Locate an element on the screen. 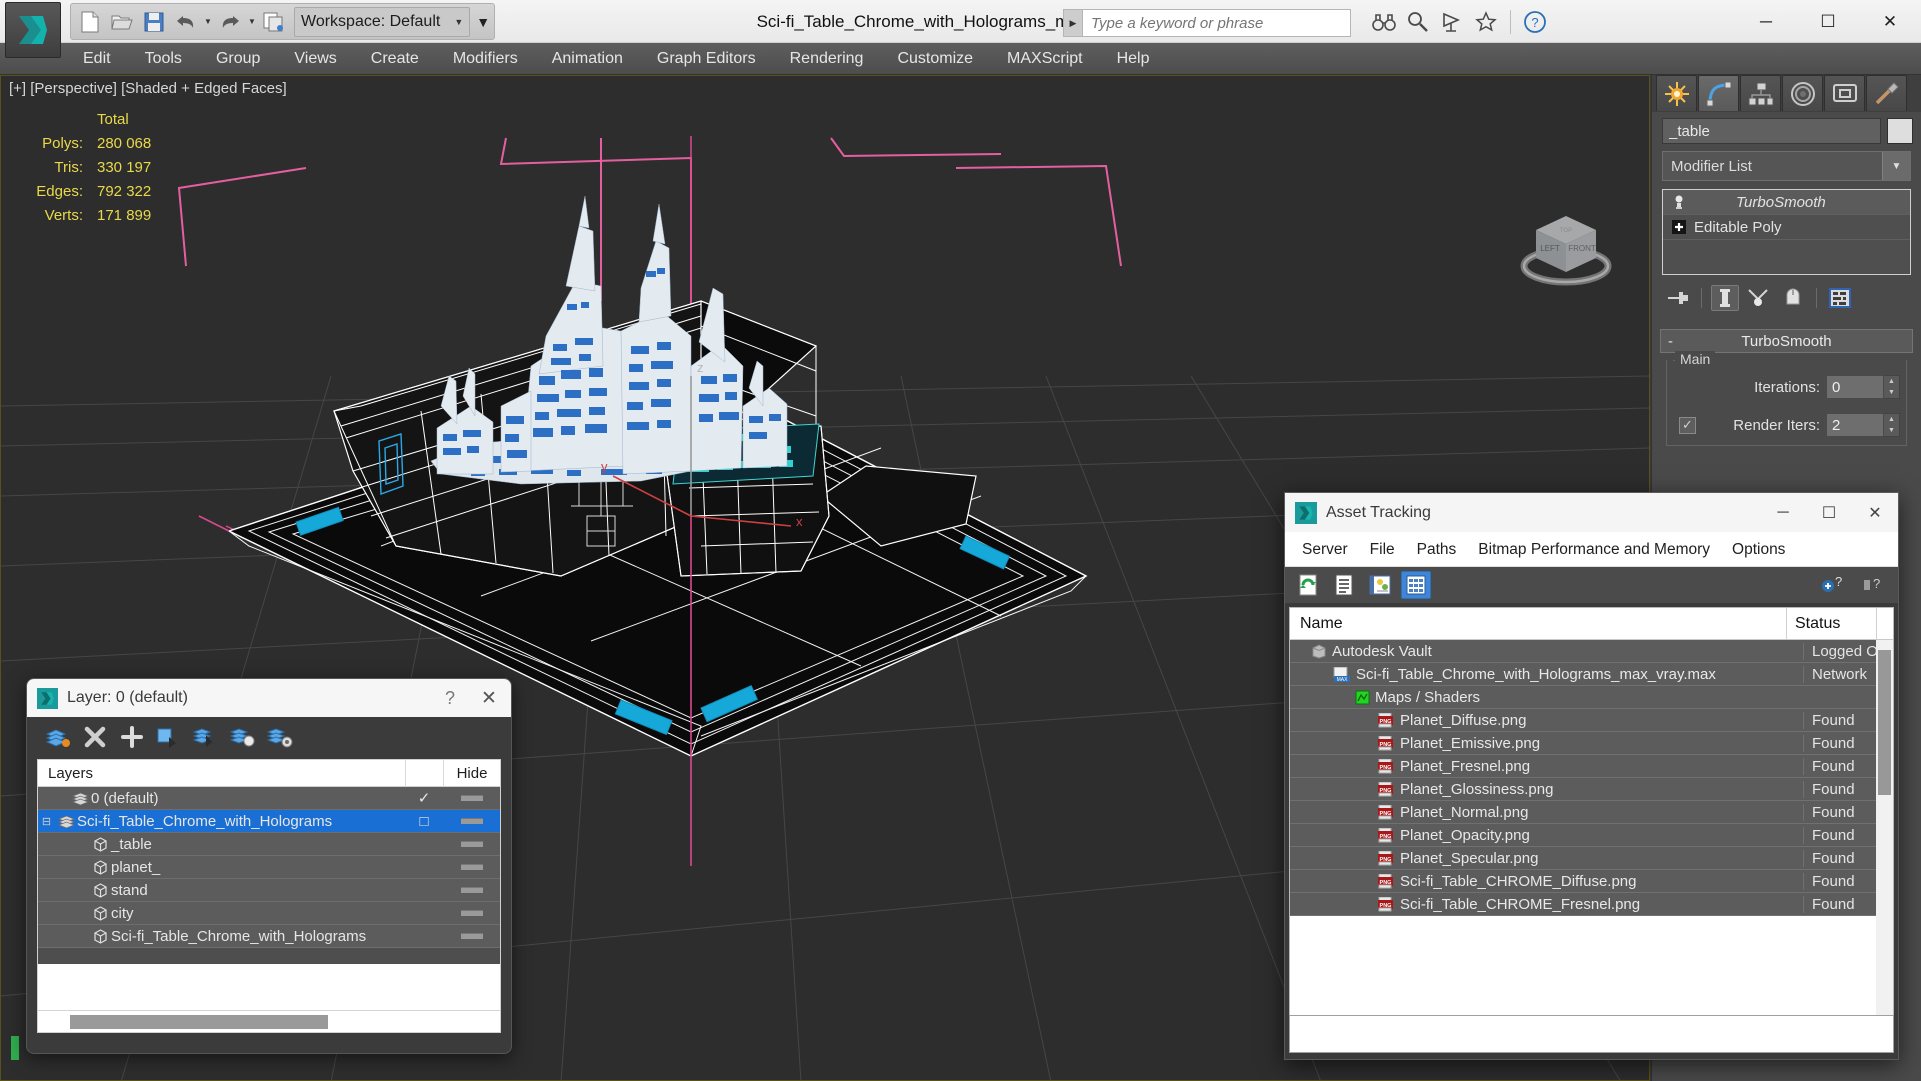  chevron-down-icon: ▼ is located at coordinates (1896, 166).